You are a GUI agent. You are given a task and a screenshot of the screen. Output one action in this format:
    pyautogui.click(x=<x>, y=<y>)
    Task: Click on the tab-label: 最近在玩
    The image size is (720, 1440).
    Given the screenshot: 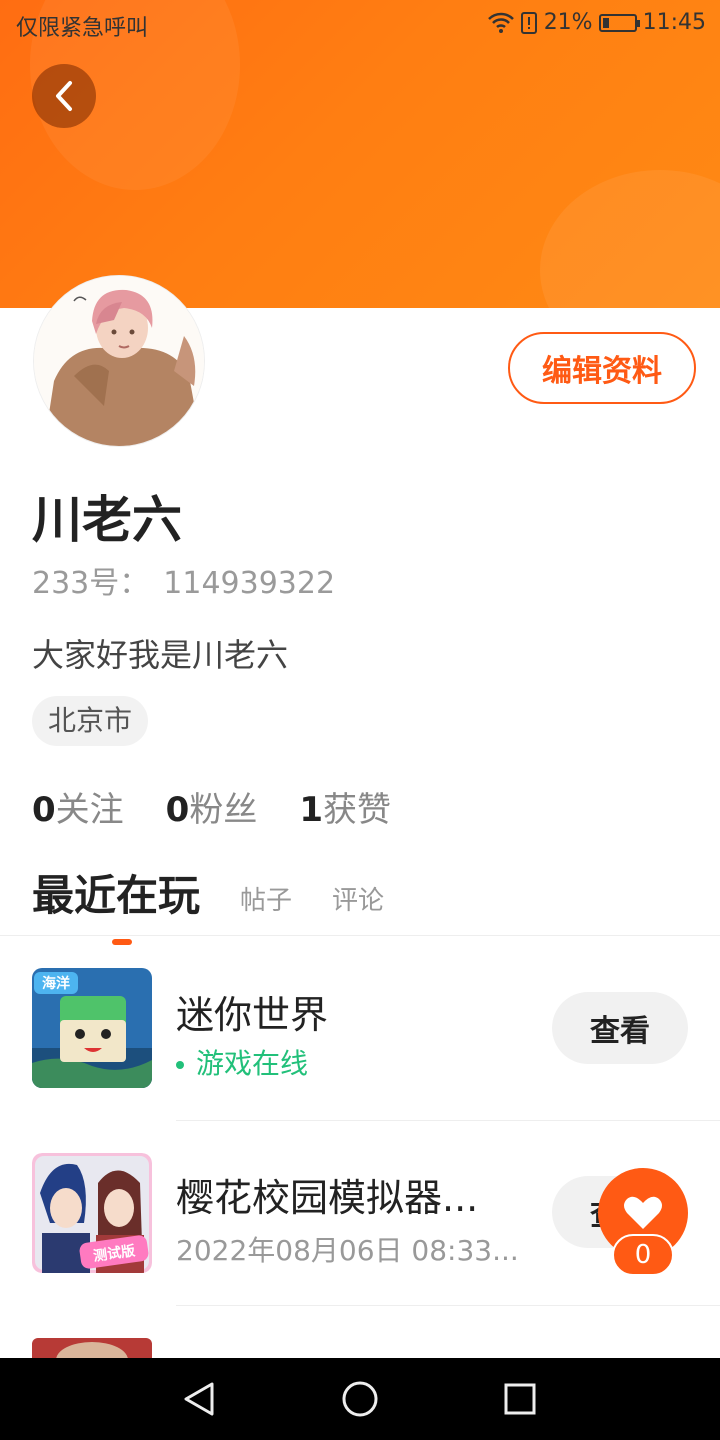 What is the action you would take?
    pyautogui.click(x=116, y=895)
    